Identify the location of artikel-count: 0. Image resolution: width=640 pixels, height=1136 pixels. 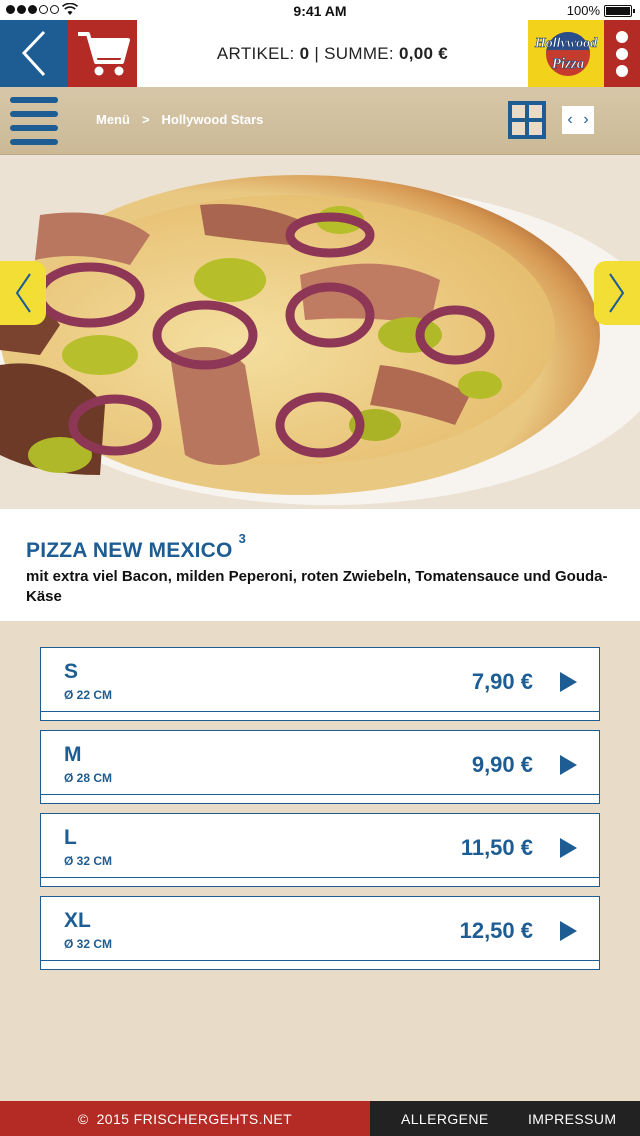
(304, 53).